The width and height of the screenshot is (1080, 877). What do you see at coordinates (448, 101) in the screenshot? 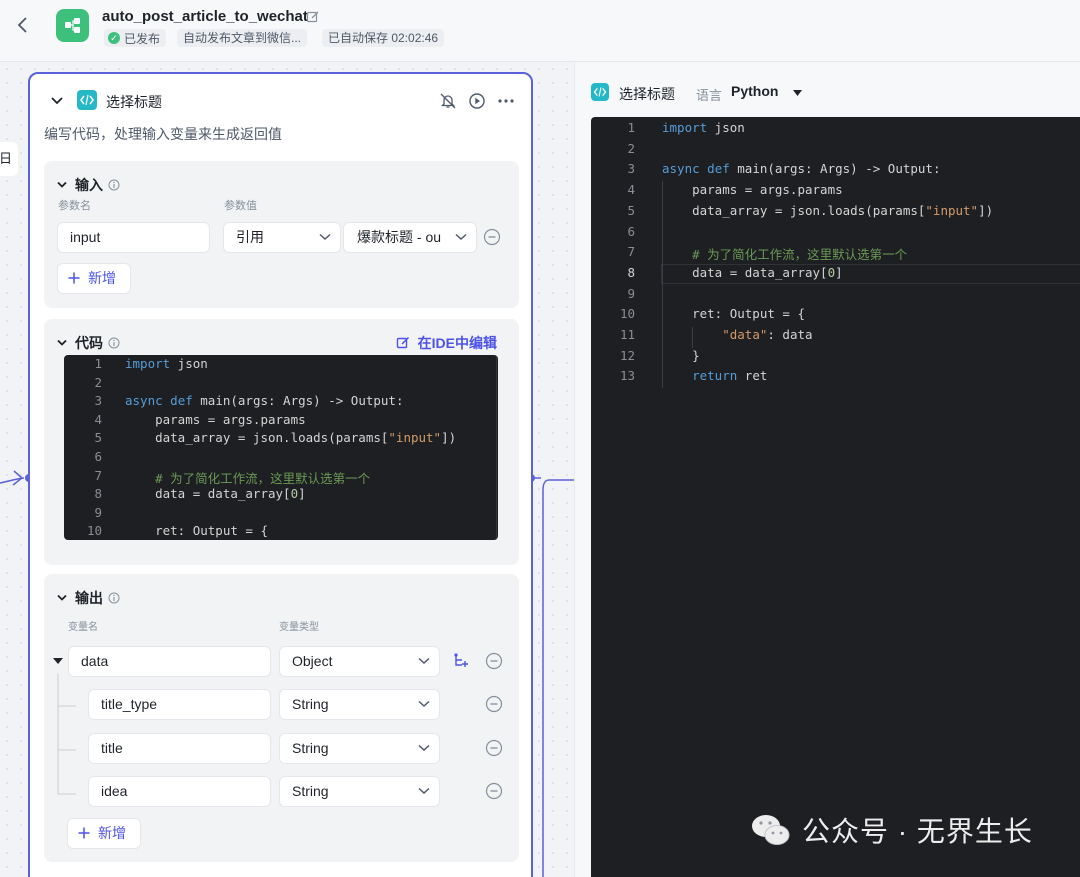
I see `bell-off-icon` at bounding box center [448, 101].